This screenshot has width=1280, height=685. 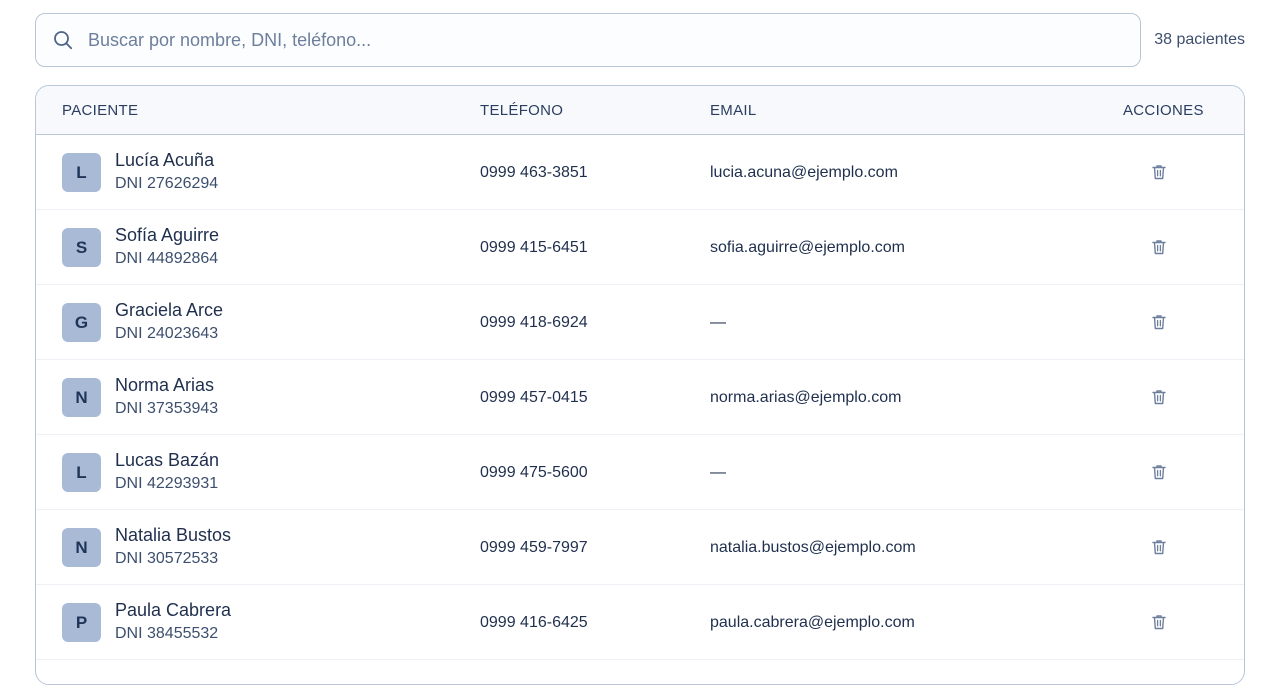 What do you see at coordinates (81, 622) in the screenshot?
I see `avatar: P` at bounding box center [81, 622].